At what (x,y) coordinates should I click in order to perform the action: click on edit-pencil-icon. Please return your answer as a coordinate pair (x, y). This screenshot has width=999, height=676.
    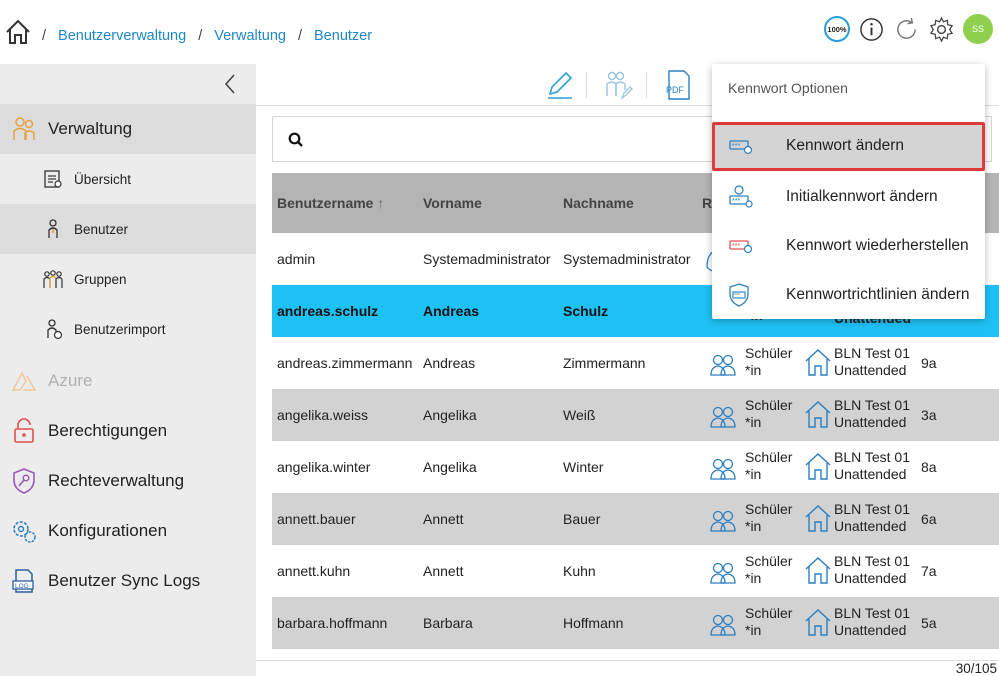
    Looking at the image, I should click on (559, 85).